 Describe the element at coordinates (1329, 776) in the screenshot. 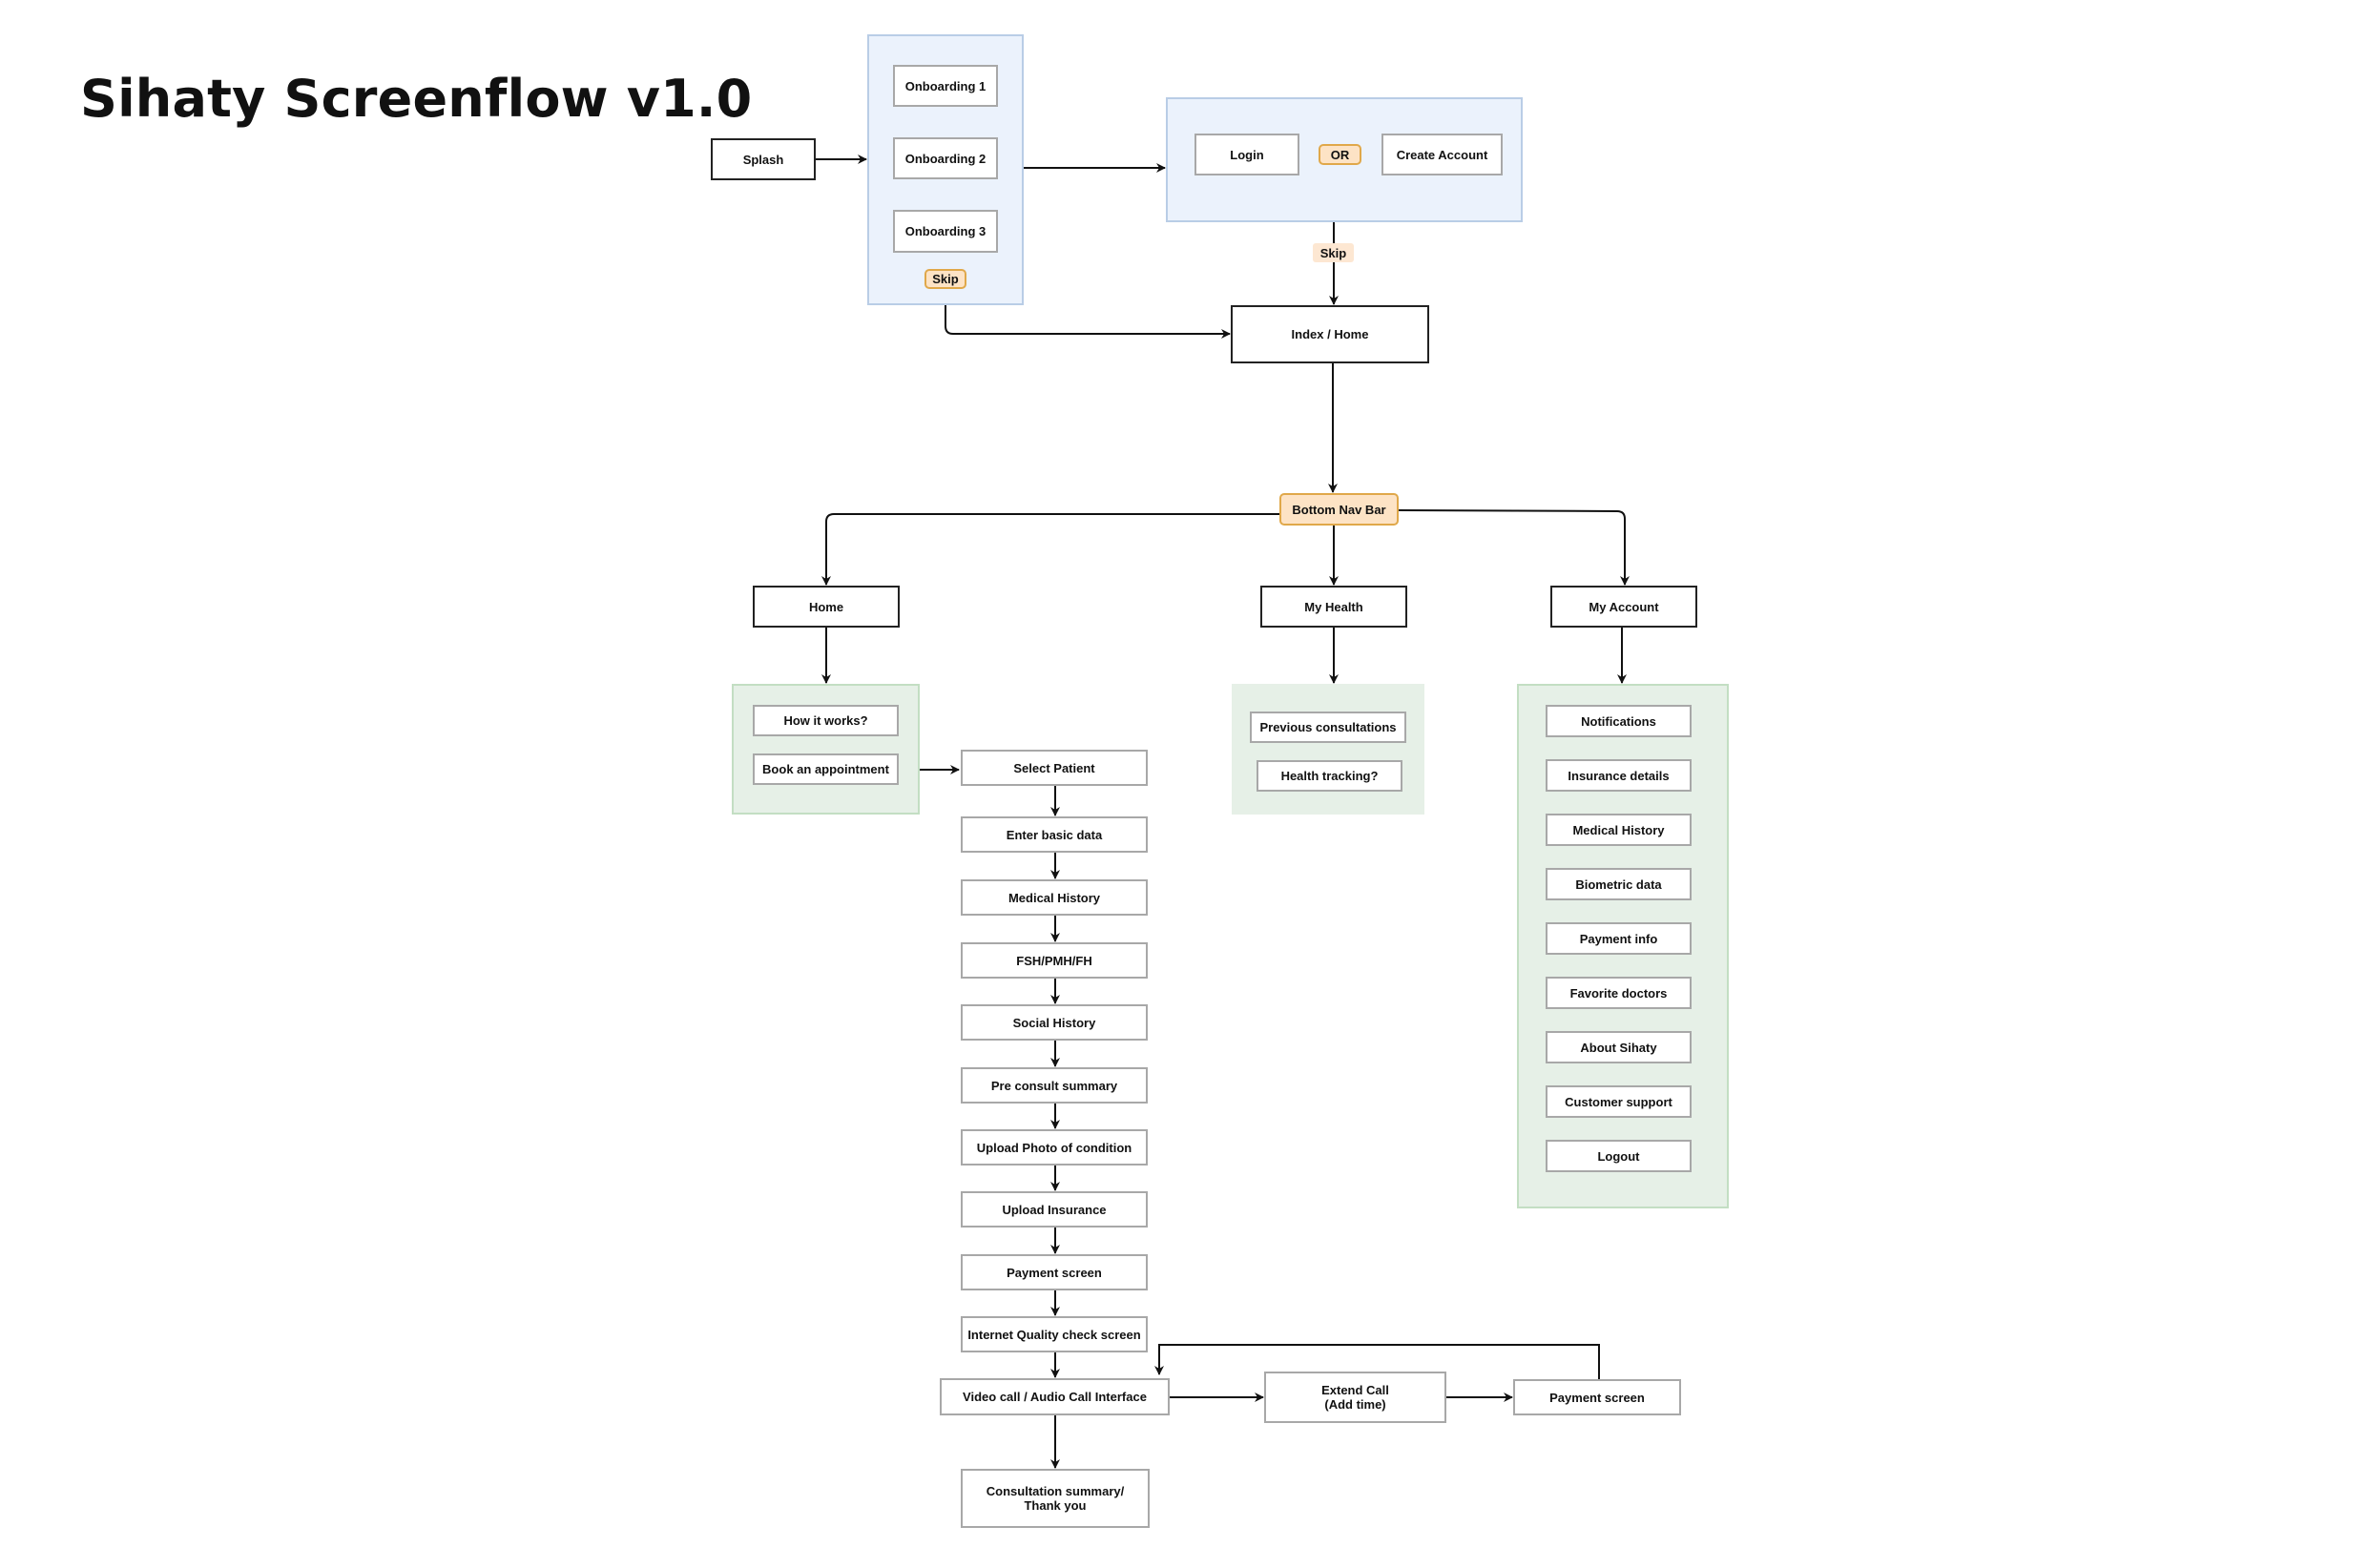

I see `health-tracking-node: Health tracking?` at that location.